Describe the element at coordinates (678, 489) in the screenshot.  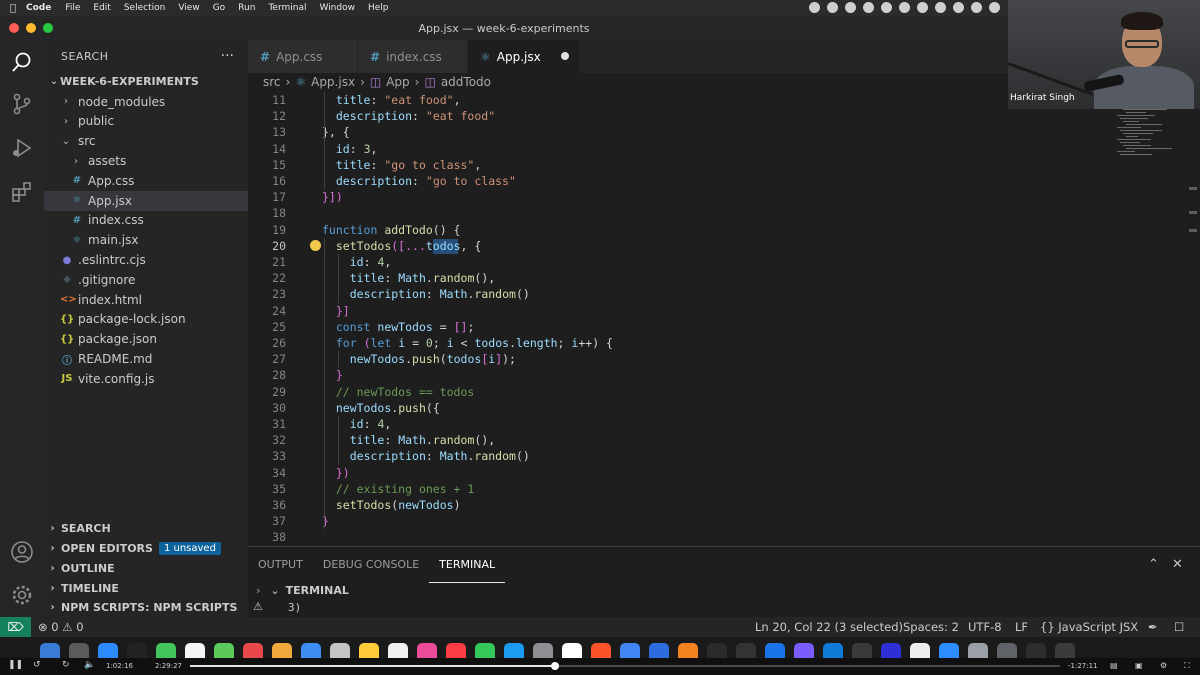
I see `code-line: 35 // existing ones + 1` at that location.